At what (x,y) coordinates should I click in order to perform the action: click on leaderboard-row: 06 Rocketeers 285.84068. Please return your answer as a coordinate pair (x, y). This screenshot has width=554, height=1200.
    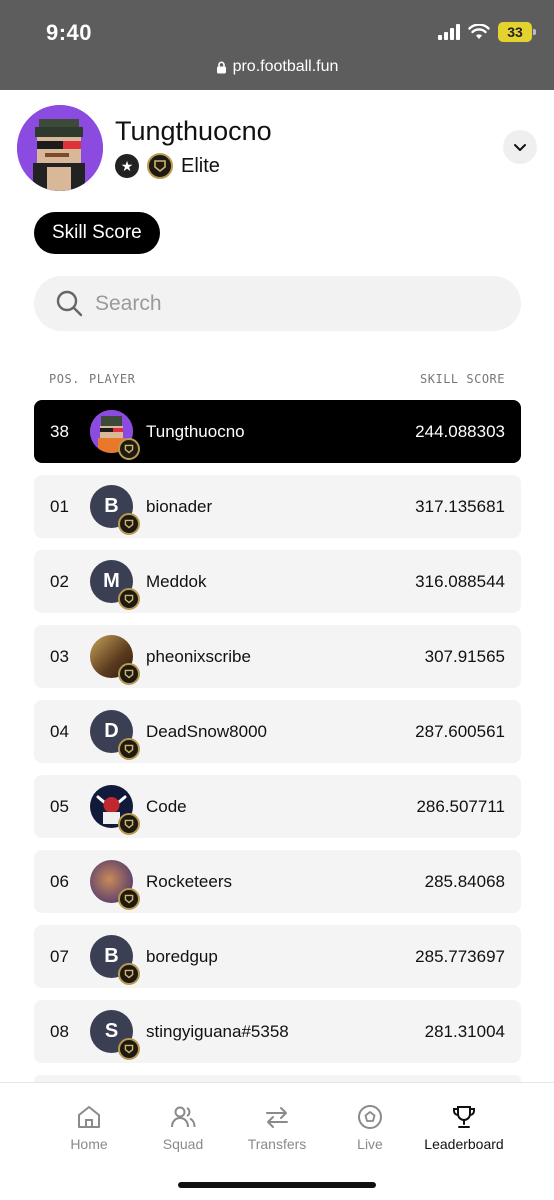
    Looking at the image, I should click on (277, 881).